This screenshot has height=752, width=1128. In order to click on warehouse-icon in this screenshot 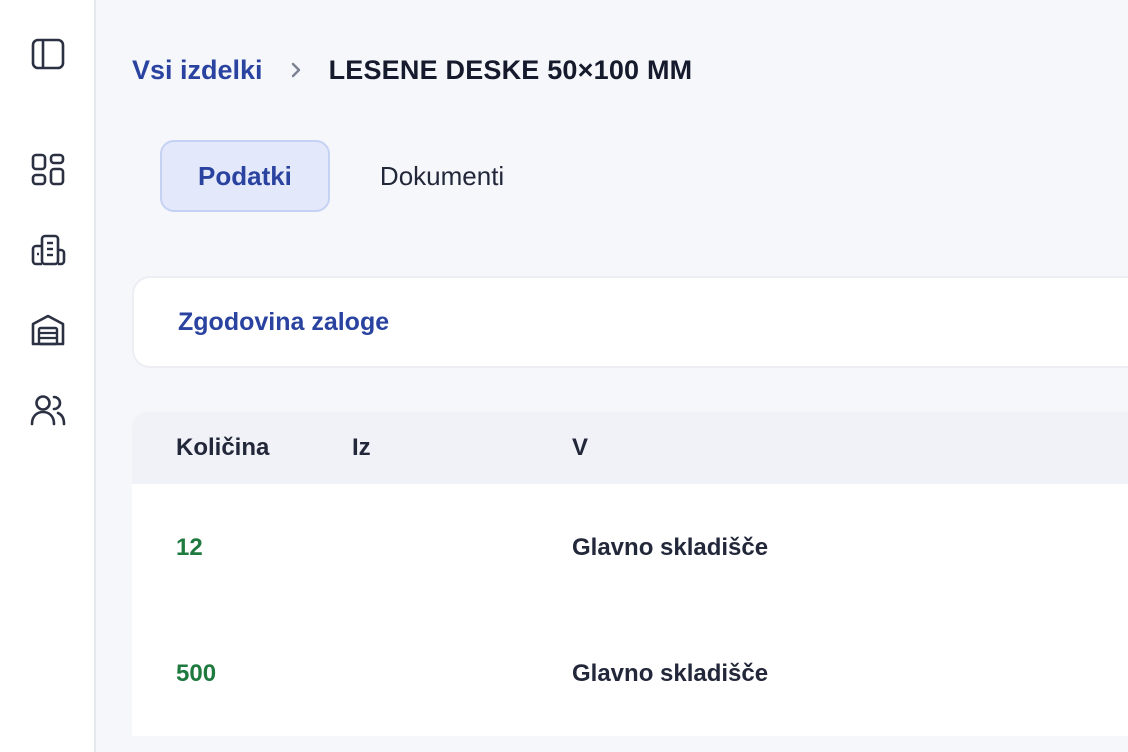, I will do `click(48, 330)`.